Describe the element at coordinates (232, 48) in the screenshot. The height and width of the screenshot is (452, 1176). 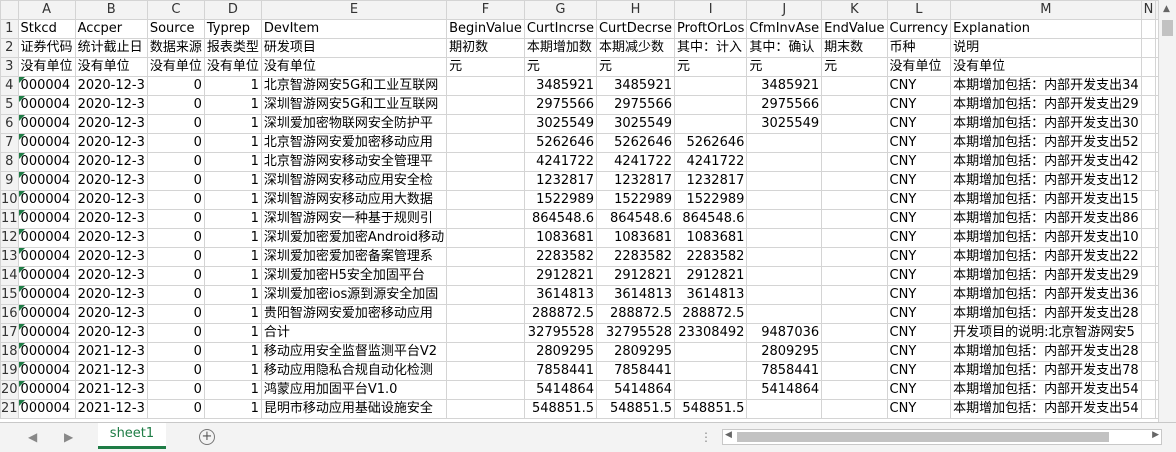
I see `cell: 报表类型` at that location.